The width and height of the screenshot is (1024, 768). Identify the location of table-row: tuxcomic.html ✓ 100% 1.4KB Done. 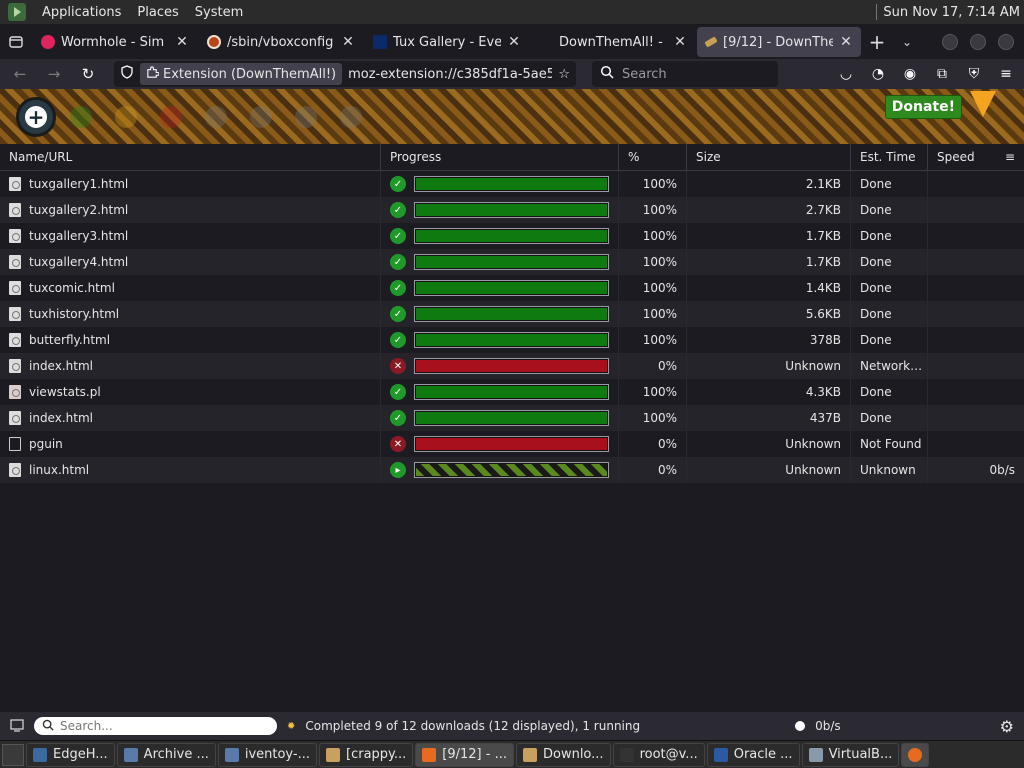
(512, 288).